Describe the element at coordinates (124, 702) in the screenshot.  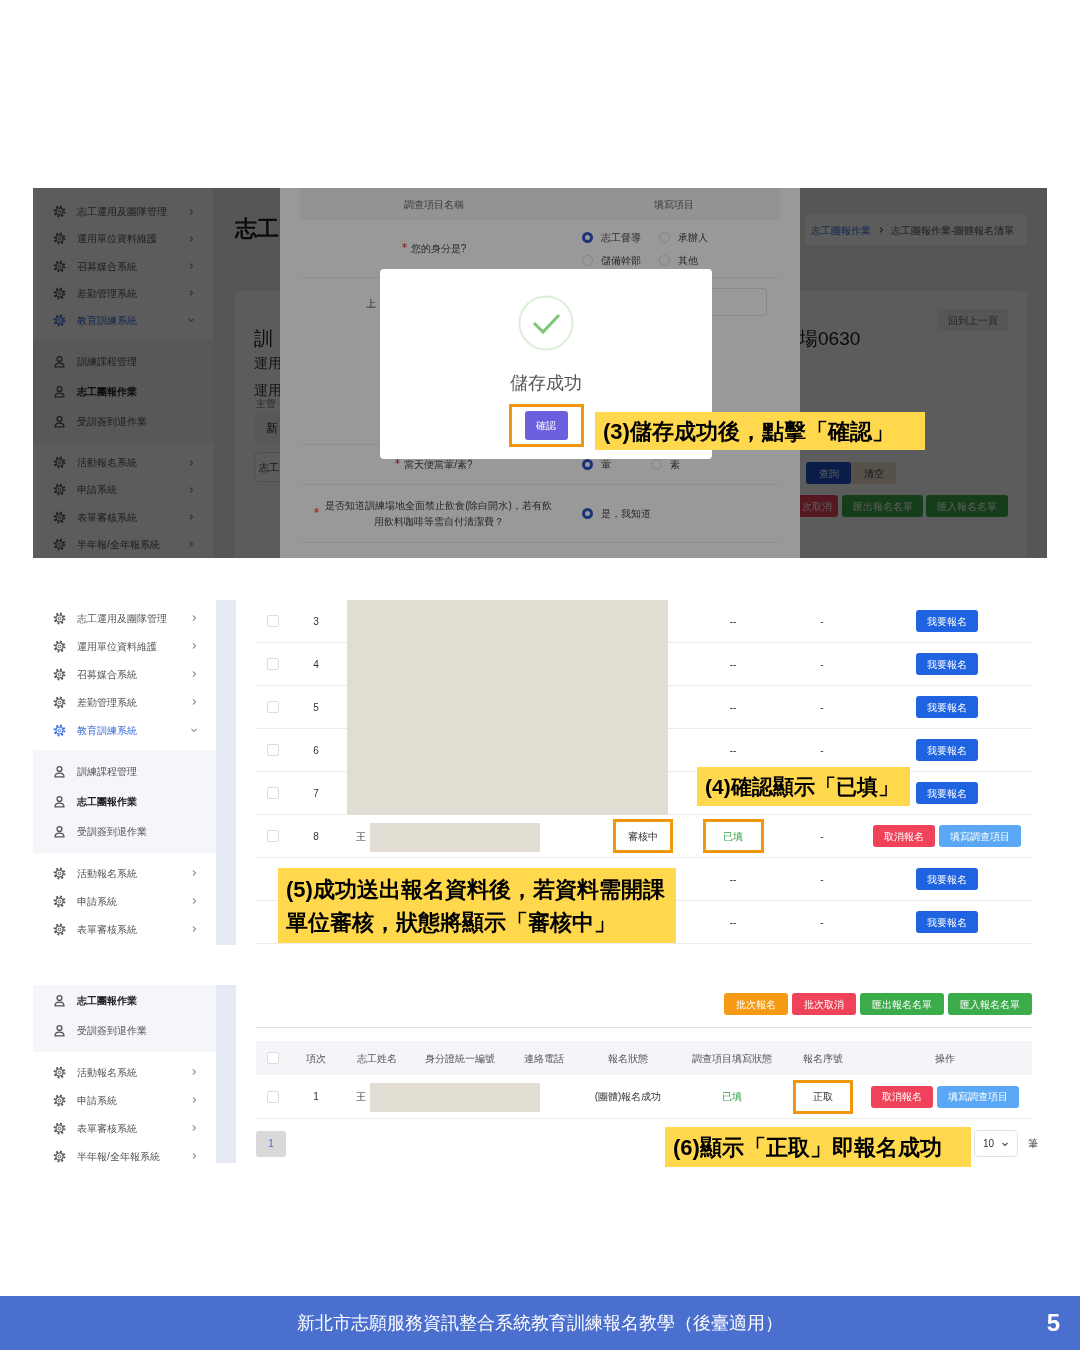
I see `sidebar-item: 差勤管理系統` at that location.